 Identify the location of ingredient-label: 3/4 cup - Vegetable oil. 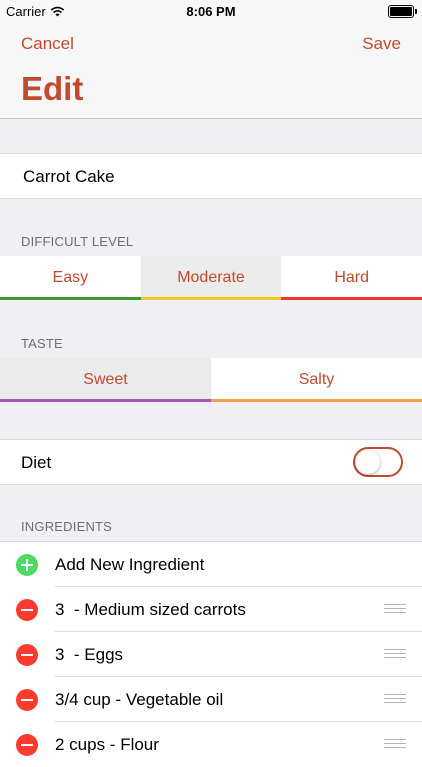
(139, 699).